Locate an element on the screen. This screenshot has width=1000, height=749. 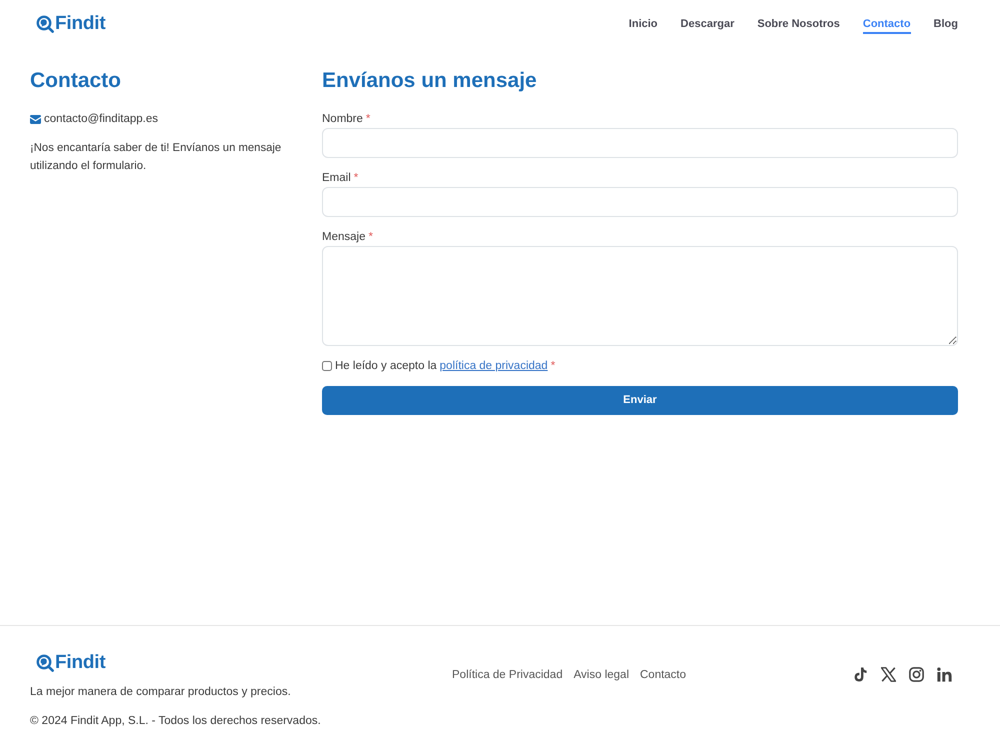
linkedin-icon is located at coordinates (944, 674).